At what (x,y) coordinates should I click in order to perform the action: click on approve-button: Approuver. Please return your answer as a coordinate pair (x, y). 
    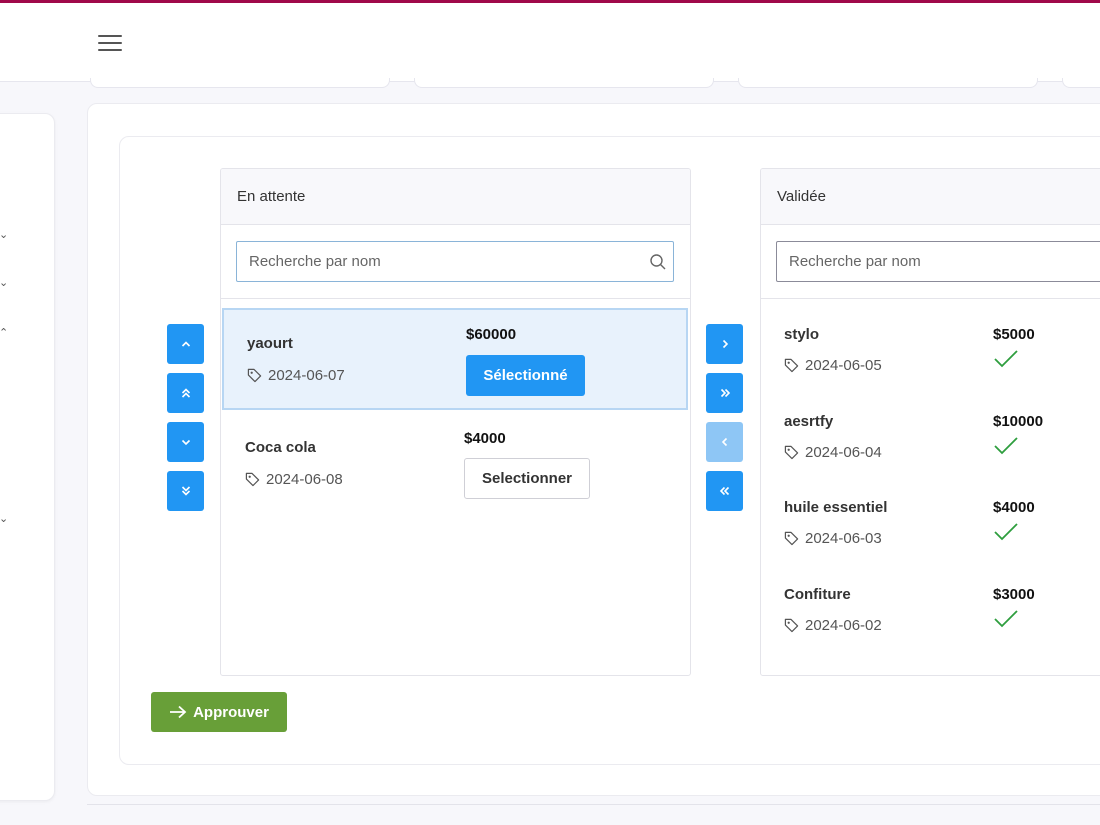
    Looking at the image, I should click on (219, 712).